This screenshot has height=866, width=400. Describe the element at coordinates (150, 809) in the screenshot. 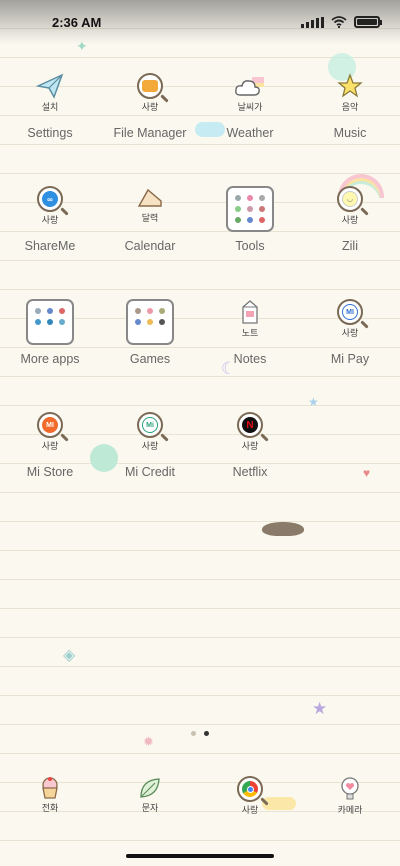

I see `dock-label: 문자` at that location.